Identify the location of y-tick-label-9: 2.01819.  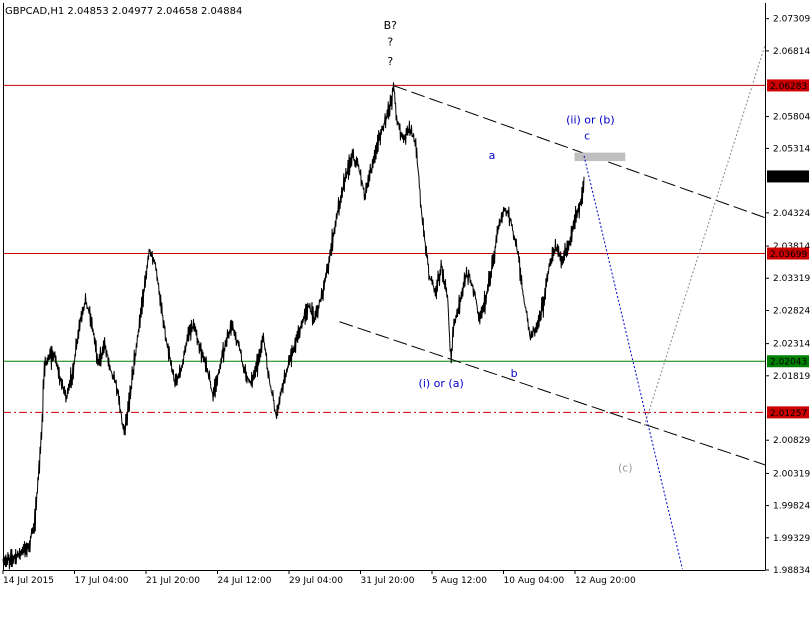
(791, 377).